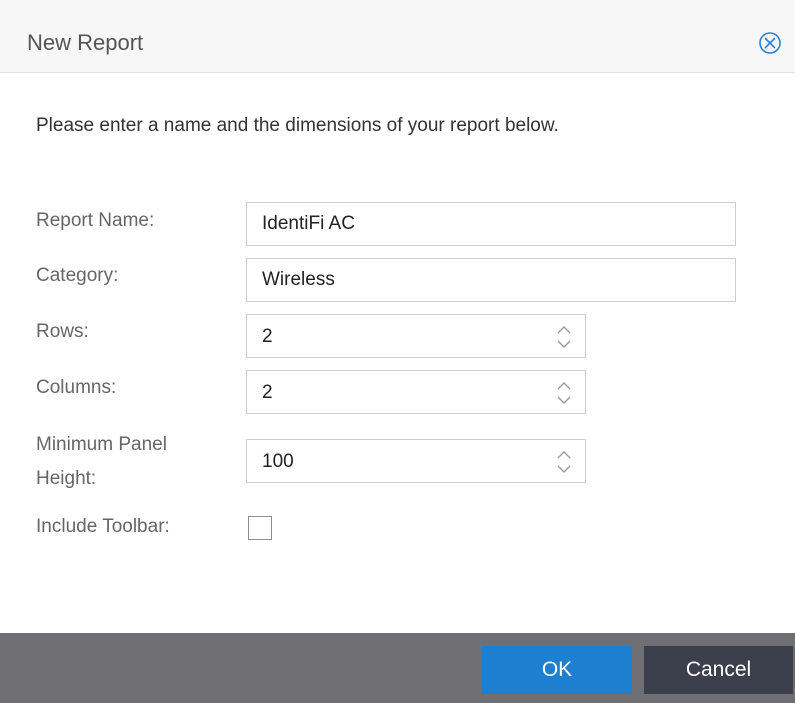 The height and width of the screenshot is (703, 795). Describe the element at coordinates (491, 280) in the screenshot. I see `category-input` at that location.